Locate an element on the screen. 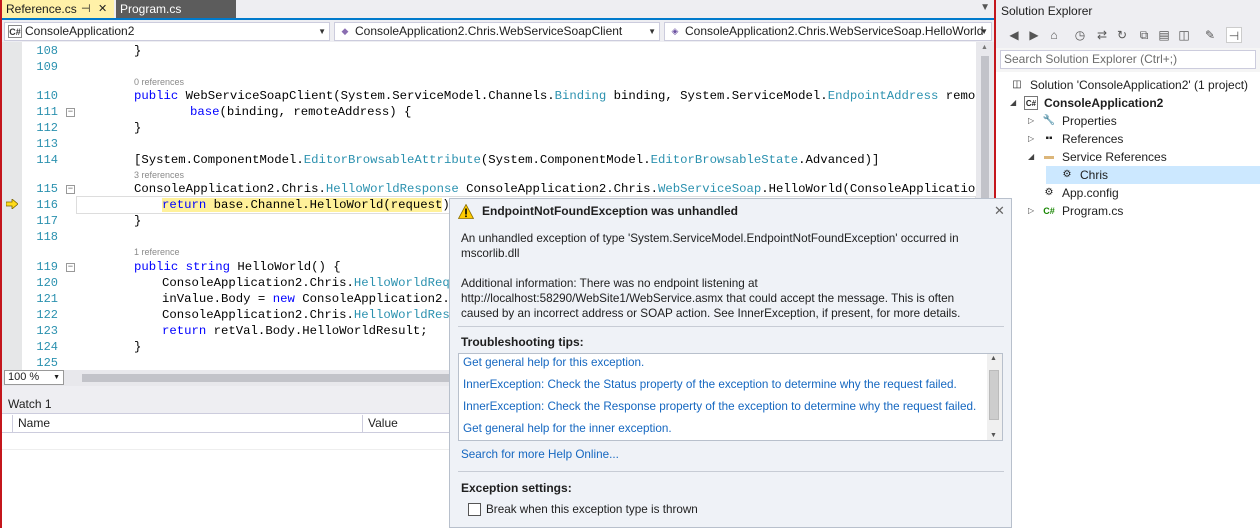 The image size is (1260, 528). zoom-dropdown: 100 % ▼ is located at coordinates (34, 377).